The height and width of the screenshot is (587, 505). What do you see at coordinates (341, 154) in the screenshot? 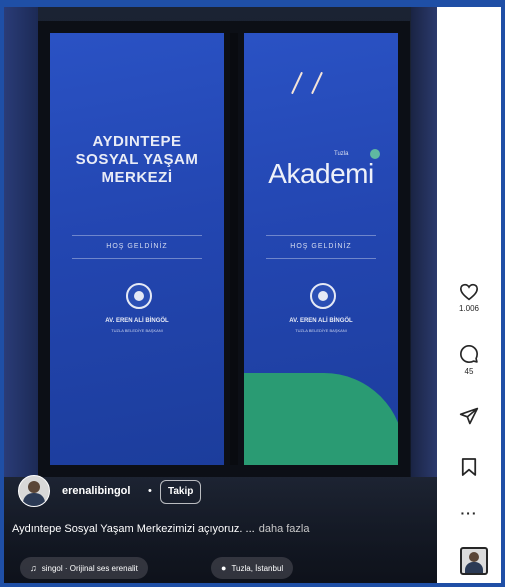
I see `akademi-prefix: Tuzla` at bounding box center [341, 154].